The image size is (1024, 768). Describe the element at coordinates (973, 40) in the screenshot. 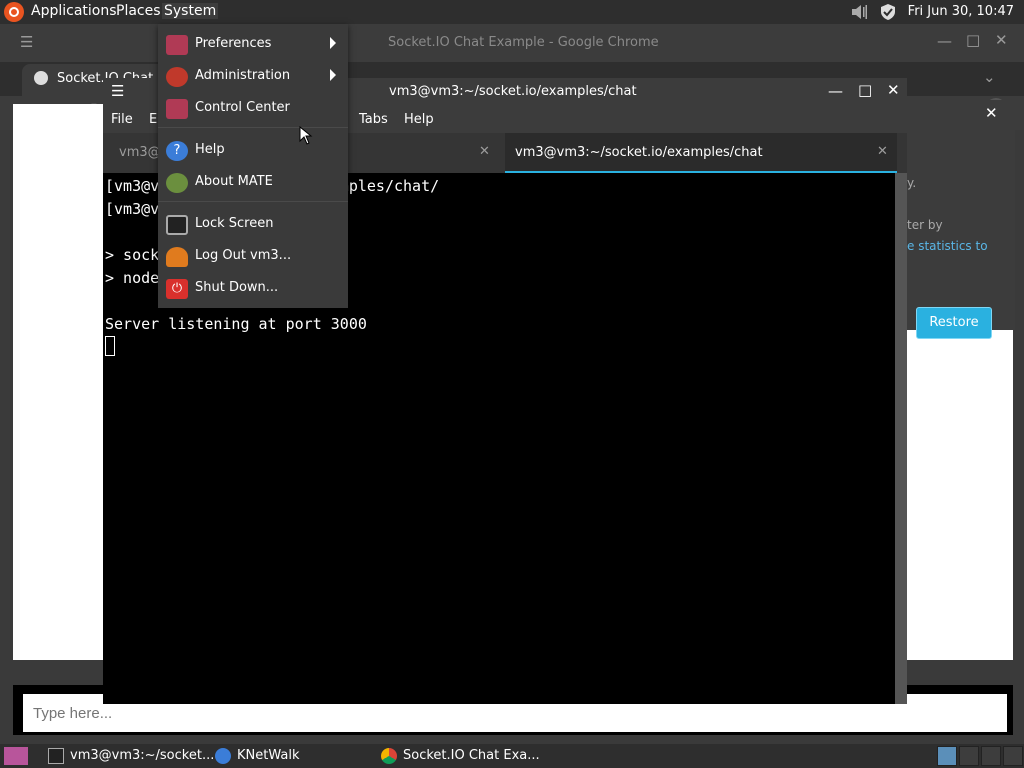

I see `maximize-icon: □` at that location.